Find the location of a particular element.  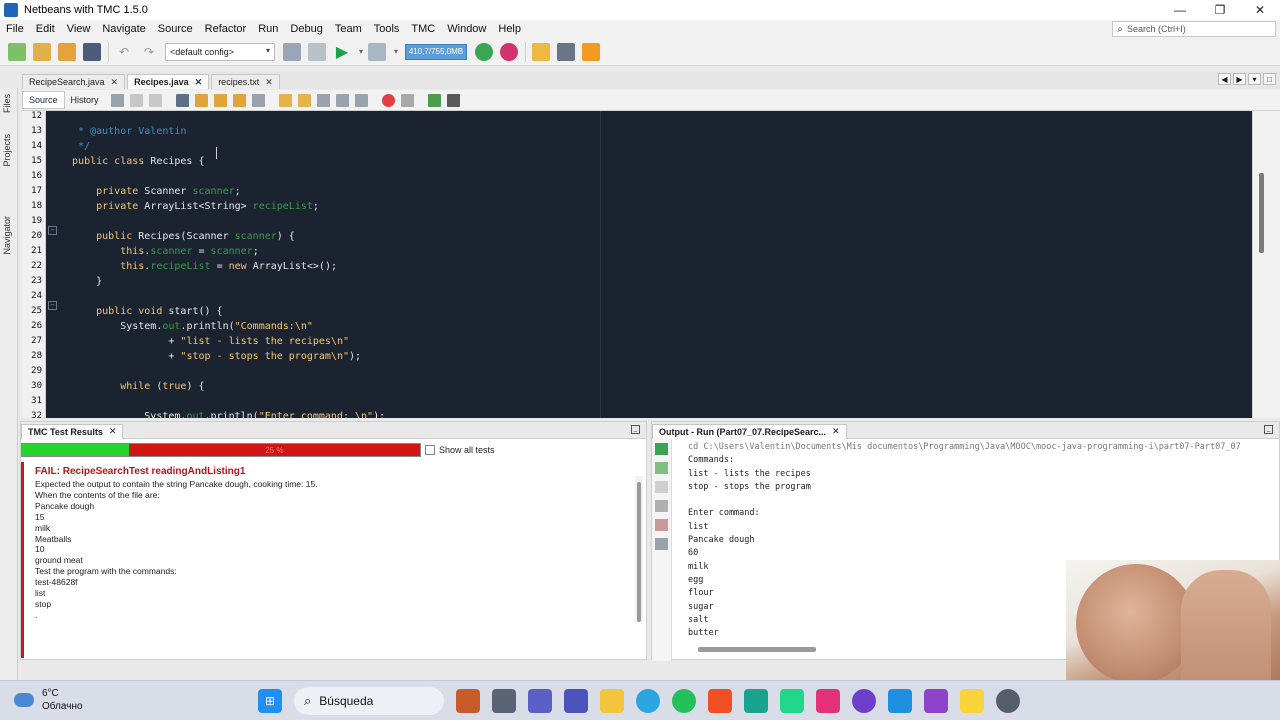

debug-icon is located at coordinates (377, 51).